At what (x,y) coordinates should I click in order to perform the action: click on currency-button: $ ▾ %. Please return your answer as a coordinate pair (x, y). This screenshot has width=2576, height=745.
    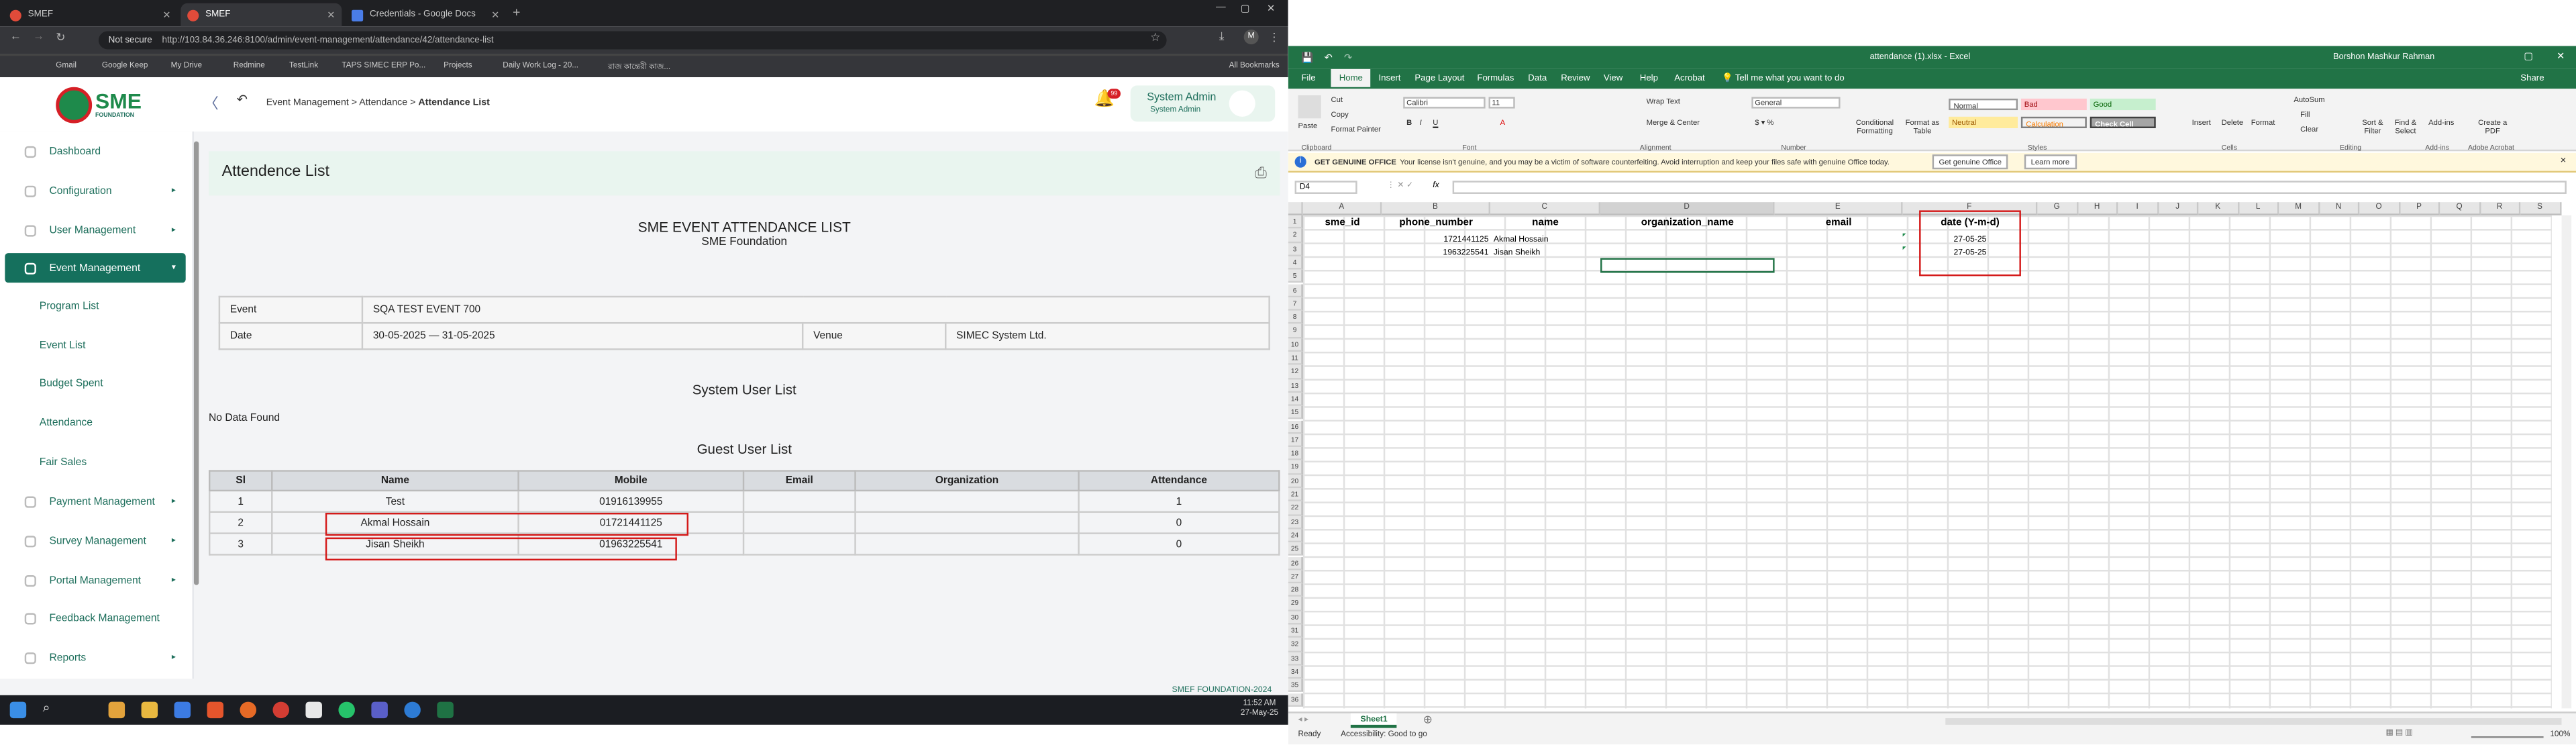
    Looking at the image, I should click on (1764, 123).